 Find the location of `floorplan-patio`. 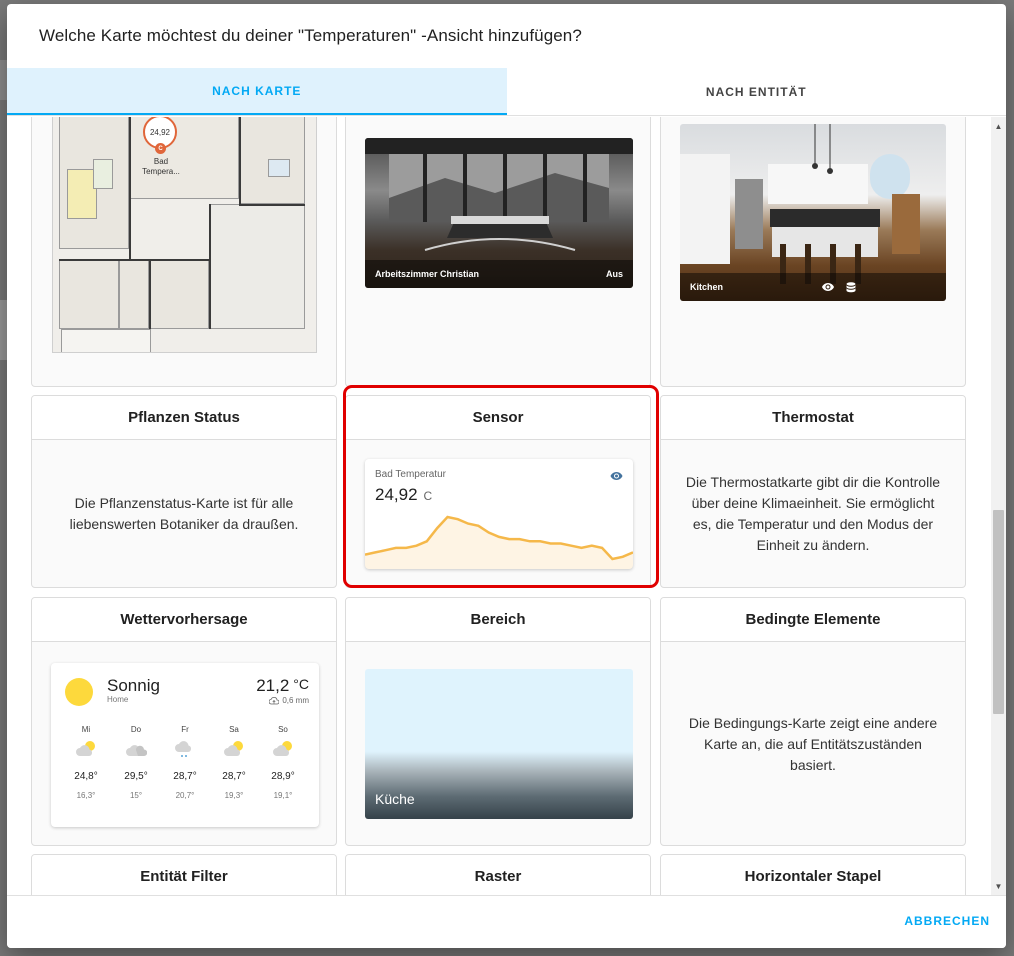

floorplan-patio is located at coordinates (106, 340).